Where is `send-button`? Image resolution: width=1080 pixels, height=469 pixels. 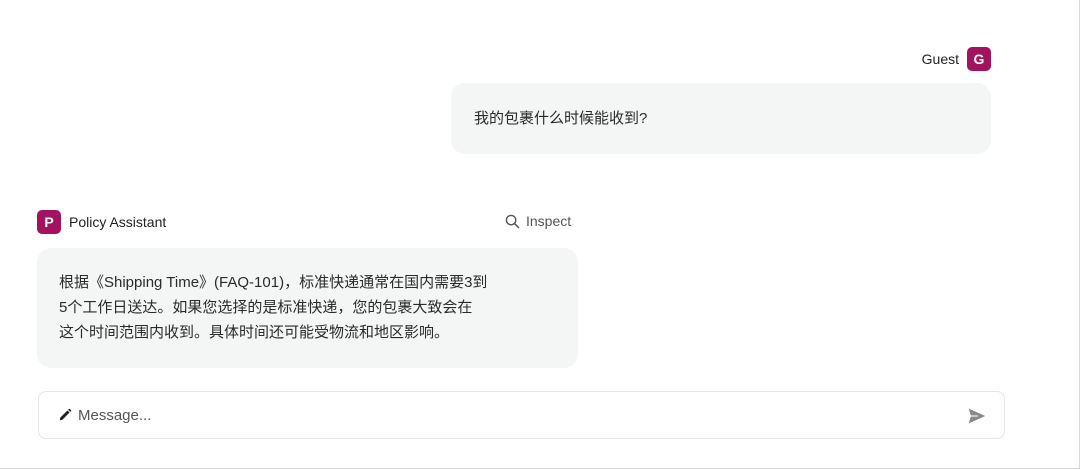
send-button is located at coordinates (977, 416).